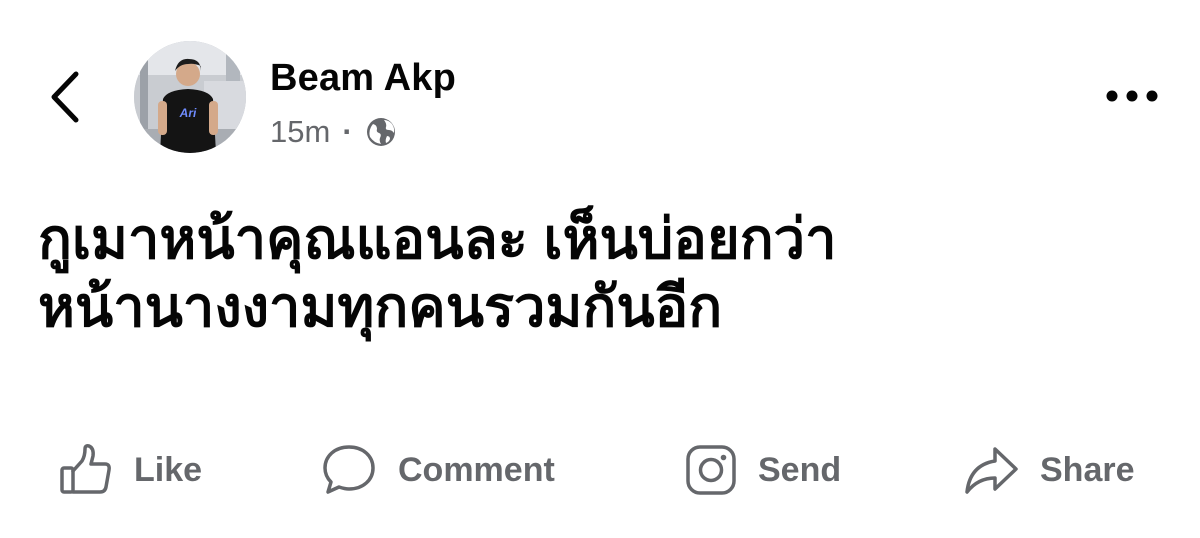 The image size is (1200, 538). I want to click on chevron-left-icon, so click(65, 97).